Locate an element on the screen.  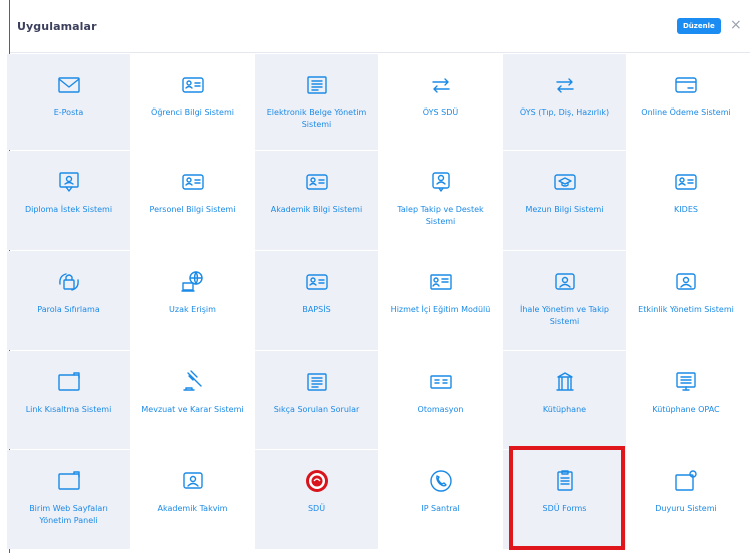
app-tile: Sıkça Sorulan Sorular is located at coordinates (316, 400).